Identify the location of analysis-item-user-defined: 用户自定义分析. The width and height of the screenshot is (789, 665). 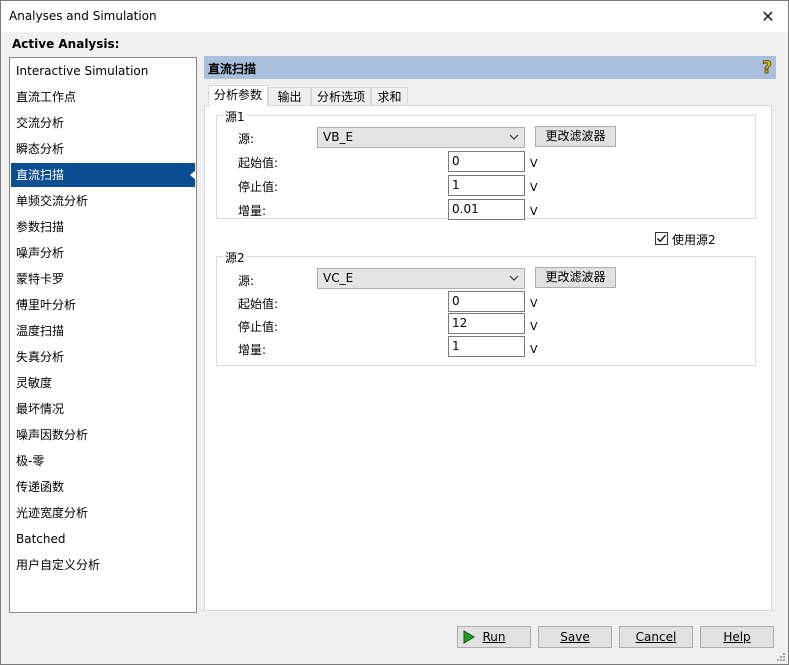
(103, 565).